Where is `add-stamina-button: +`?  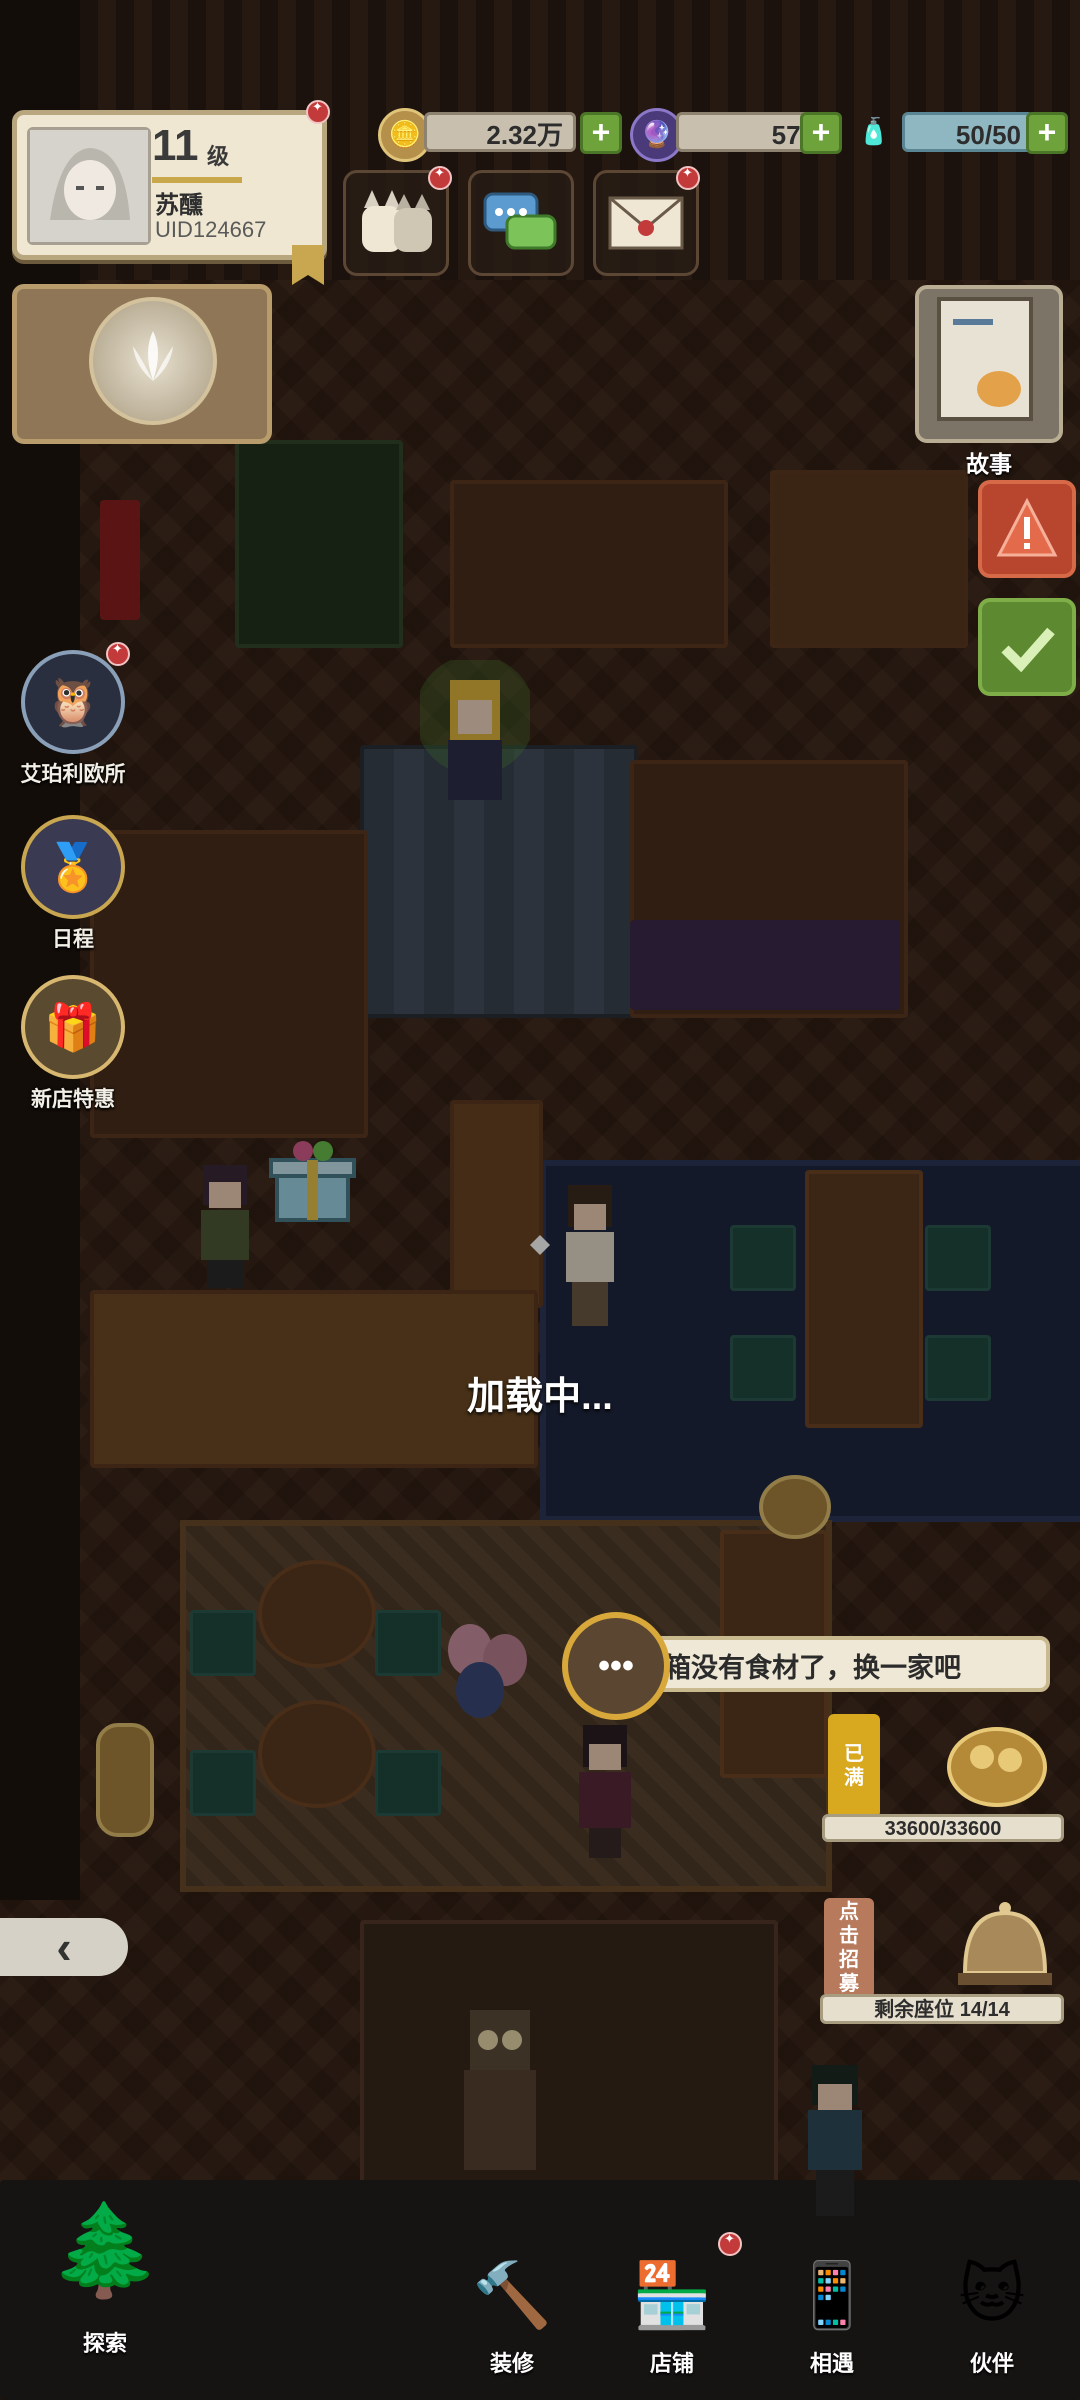
add-stamina-button: + is located at coordinates (1047, 133).